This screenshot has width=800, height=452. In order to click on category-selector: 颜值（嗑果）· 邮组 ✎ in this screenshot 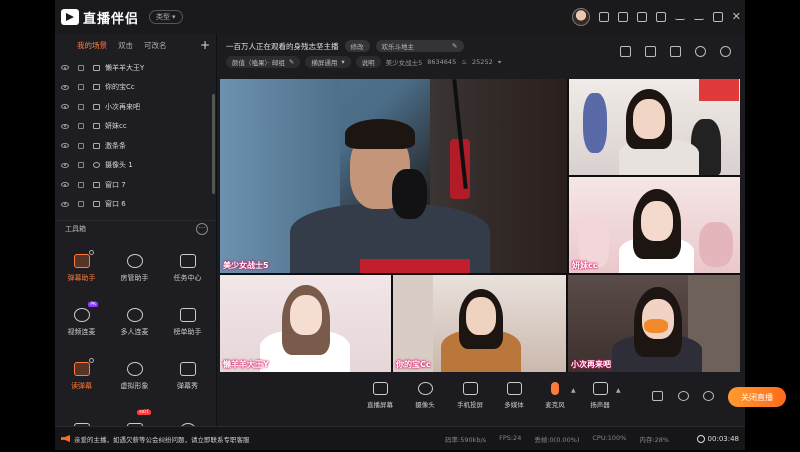, I will do `click(263, 62)`.